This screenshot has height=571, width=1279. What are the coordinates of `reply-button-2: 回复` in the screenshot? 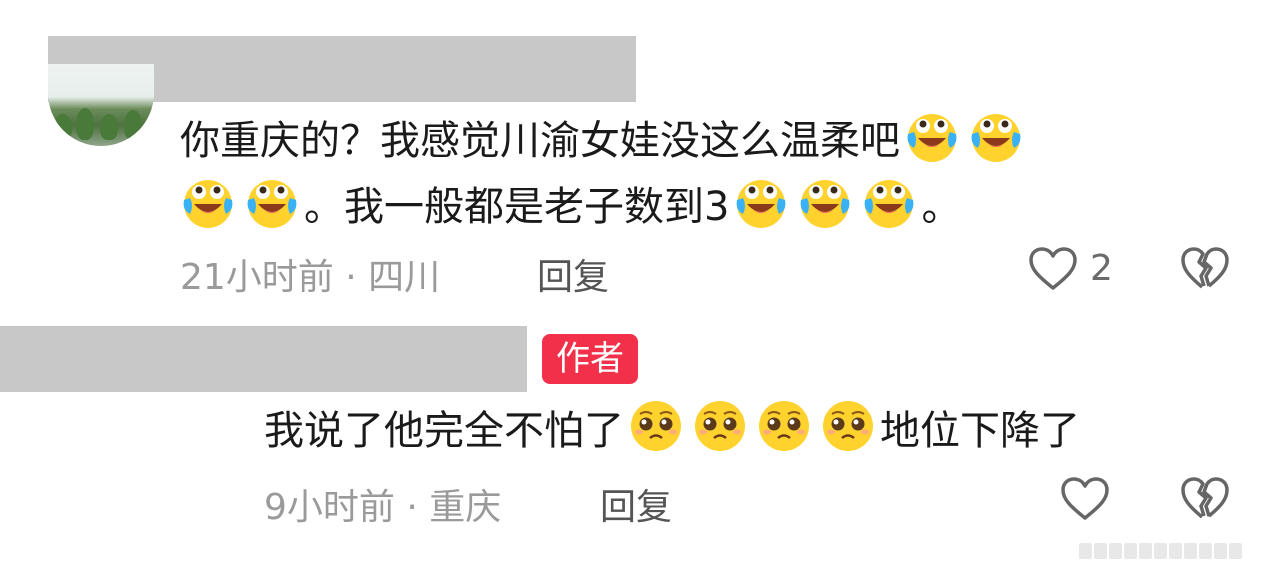 It's located at (636, 504).